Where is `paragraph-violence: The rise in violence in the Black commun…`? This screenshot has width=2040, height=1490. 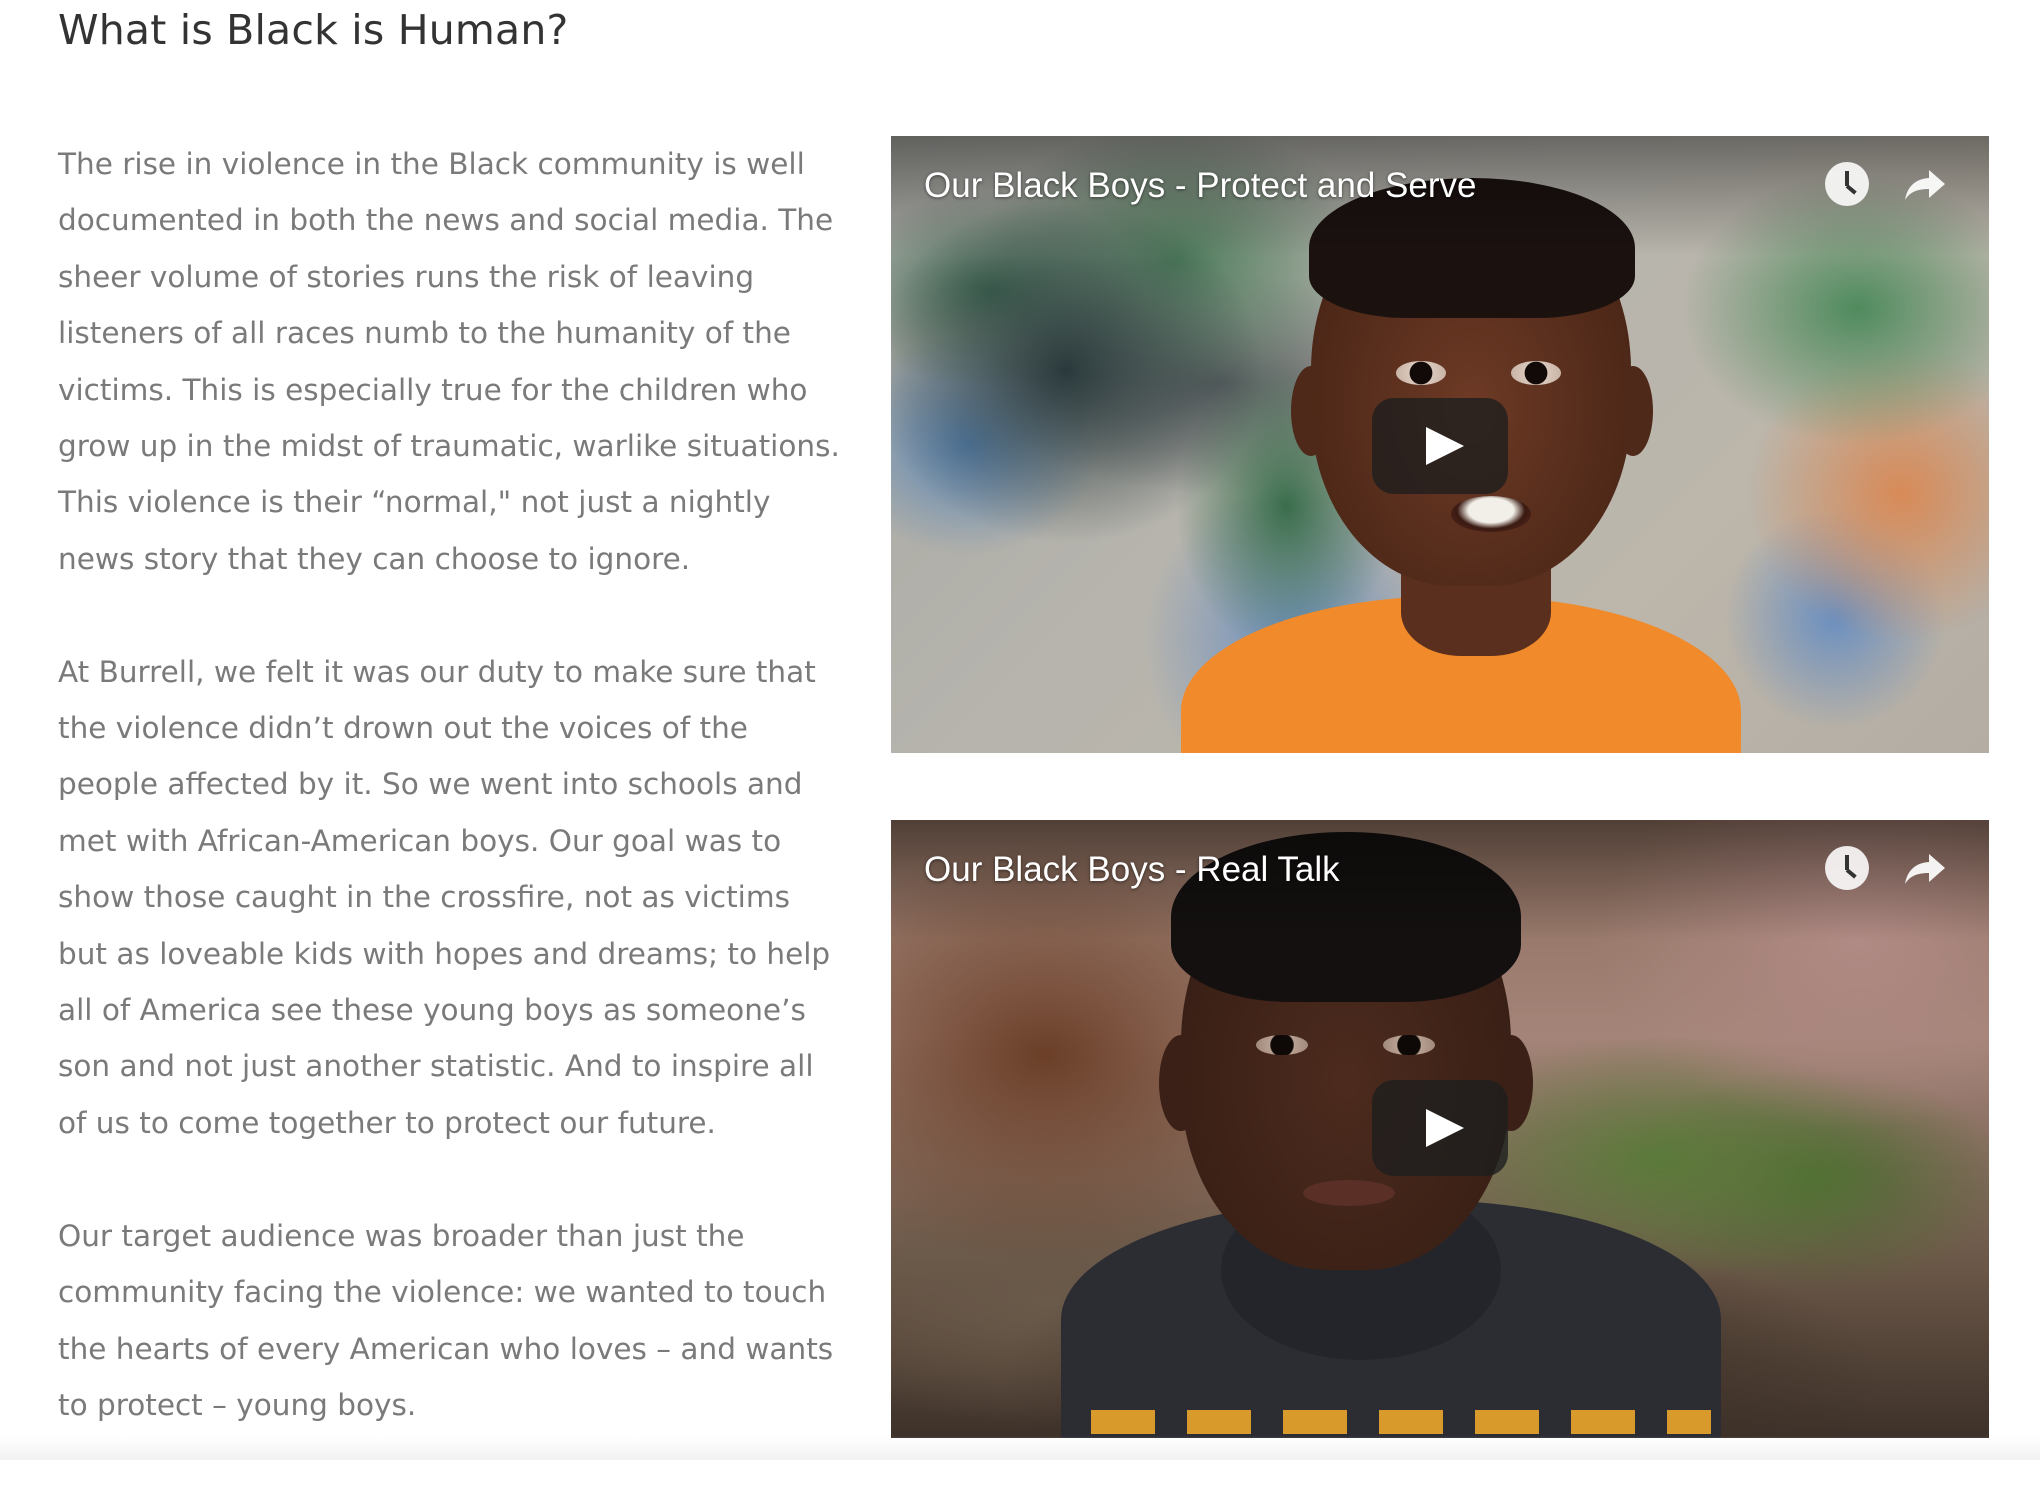 paragraph-violence: The rise in violence in the Black commun… is located at coordinates (449, 361).